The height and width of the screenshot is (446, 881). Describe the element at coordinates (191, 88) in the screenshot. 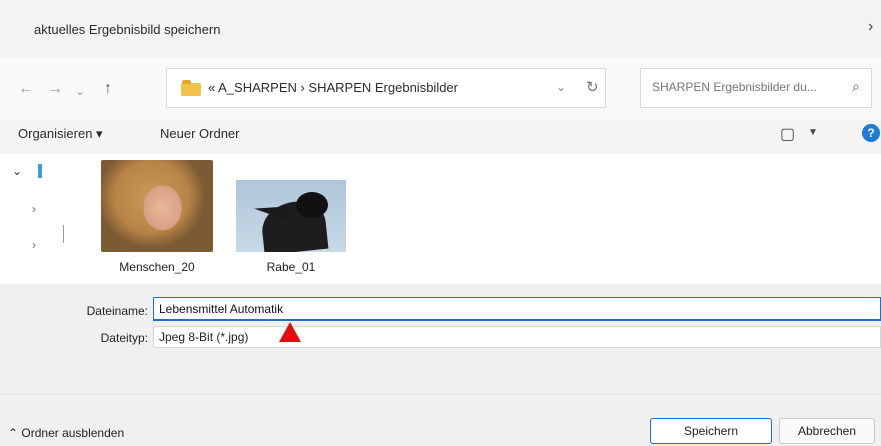

I see `folder-icon` at that location.